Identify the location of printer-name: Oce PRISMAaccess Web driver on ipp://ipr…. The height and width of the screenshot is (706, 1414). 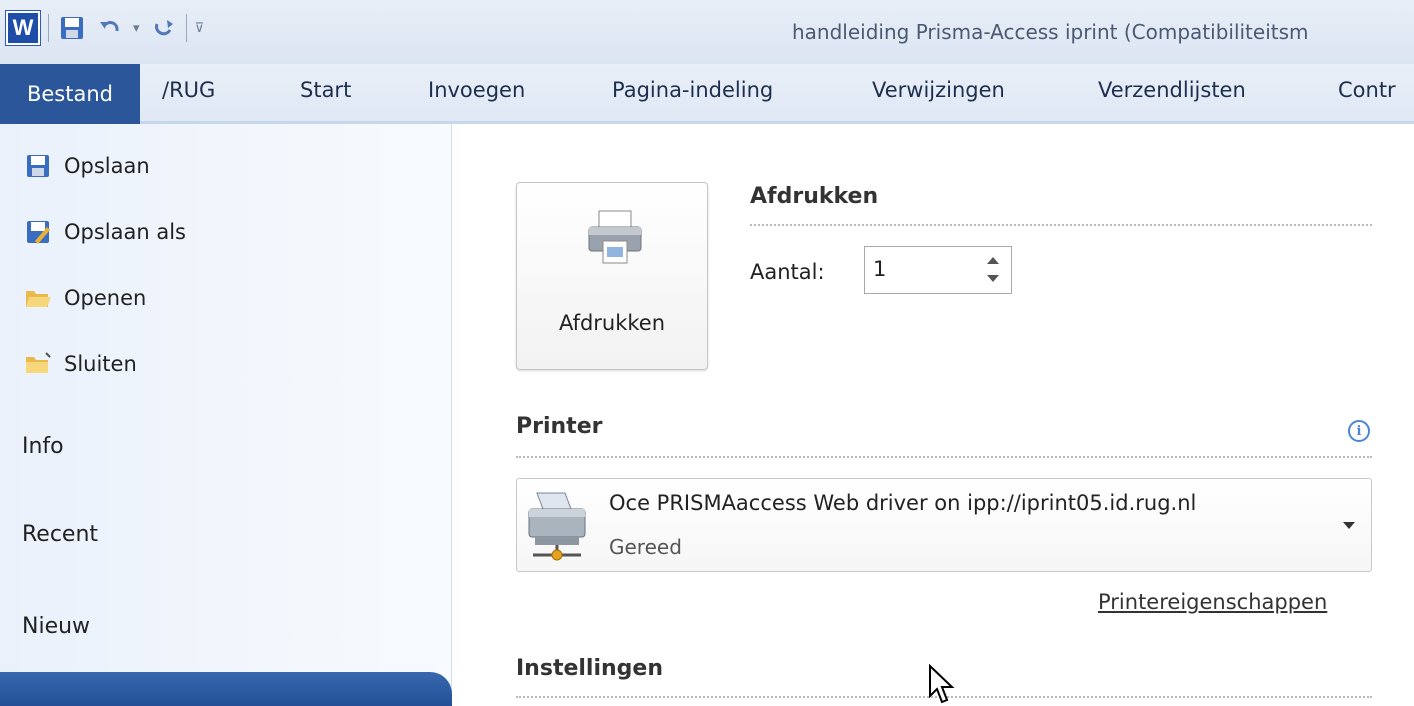
(903, 503).